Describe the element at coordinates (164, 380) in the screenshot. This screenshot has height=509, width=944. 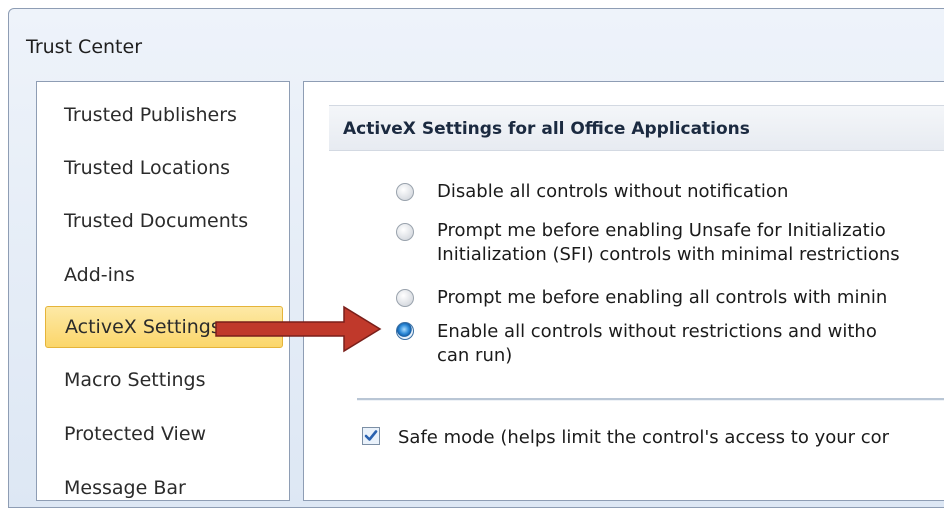
I see `sidebar-item-macro-settings: Macro Settings` at that location.